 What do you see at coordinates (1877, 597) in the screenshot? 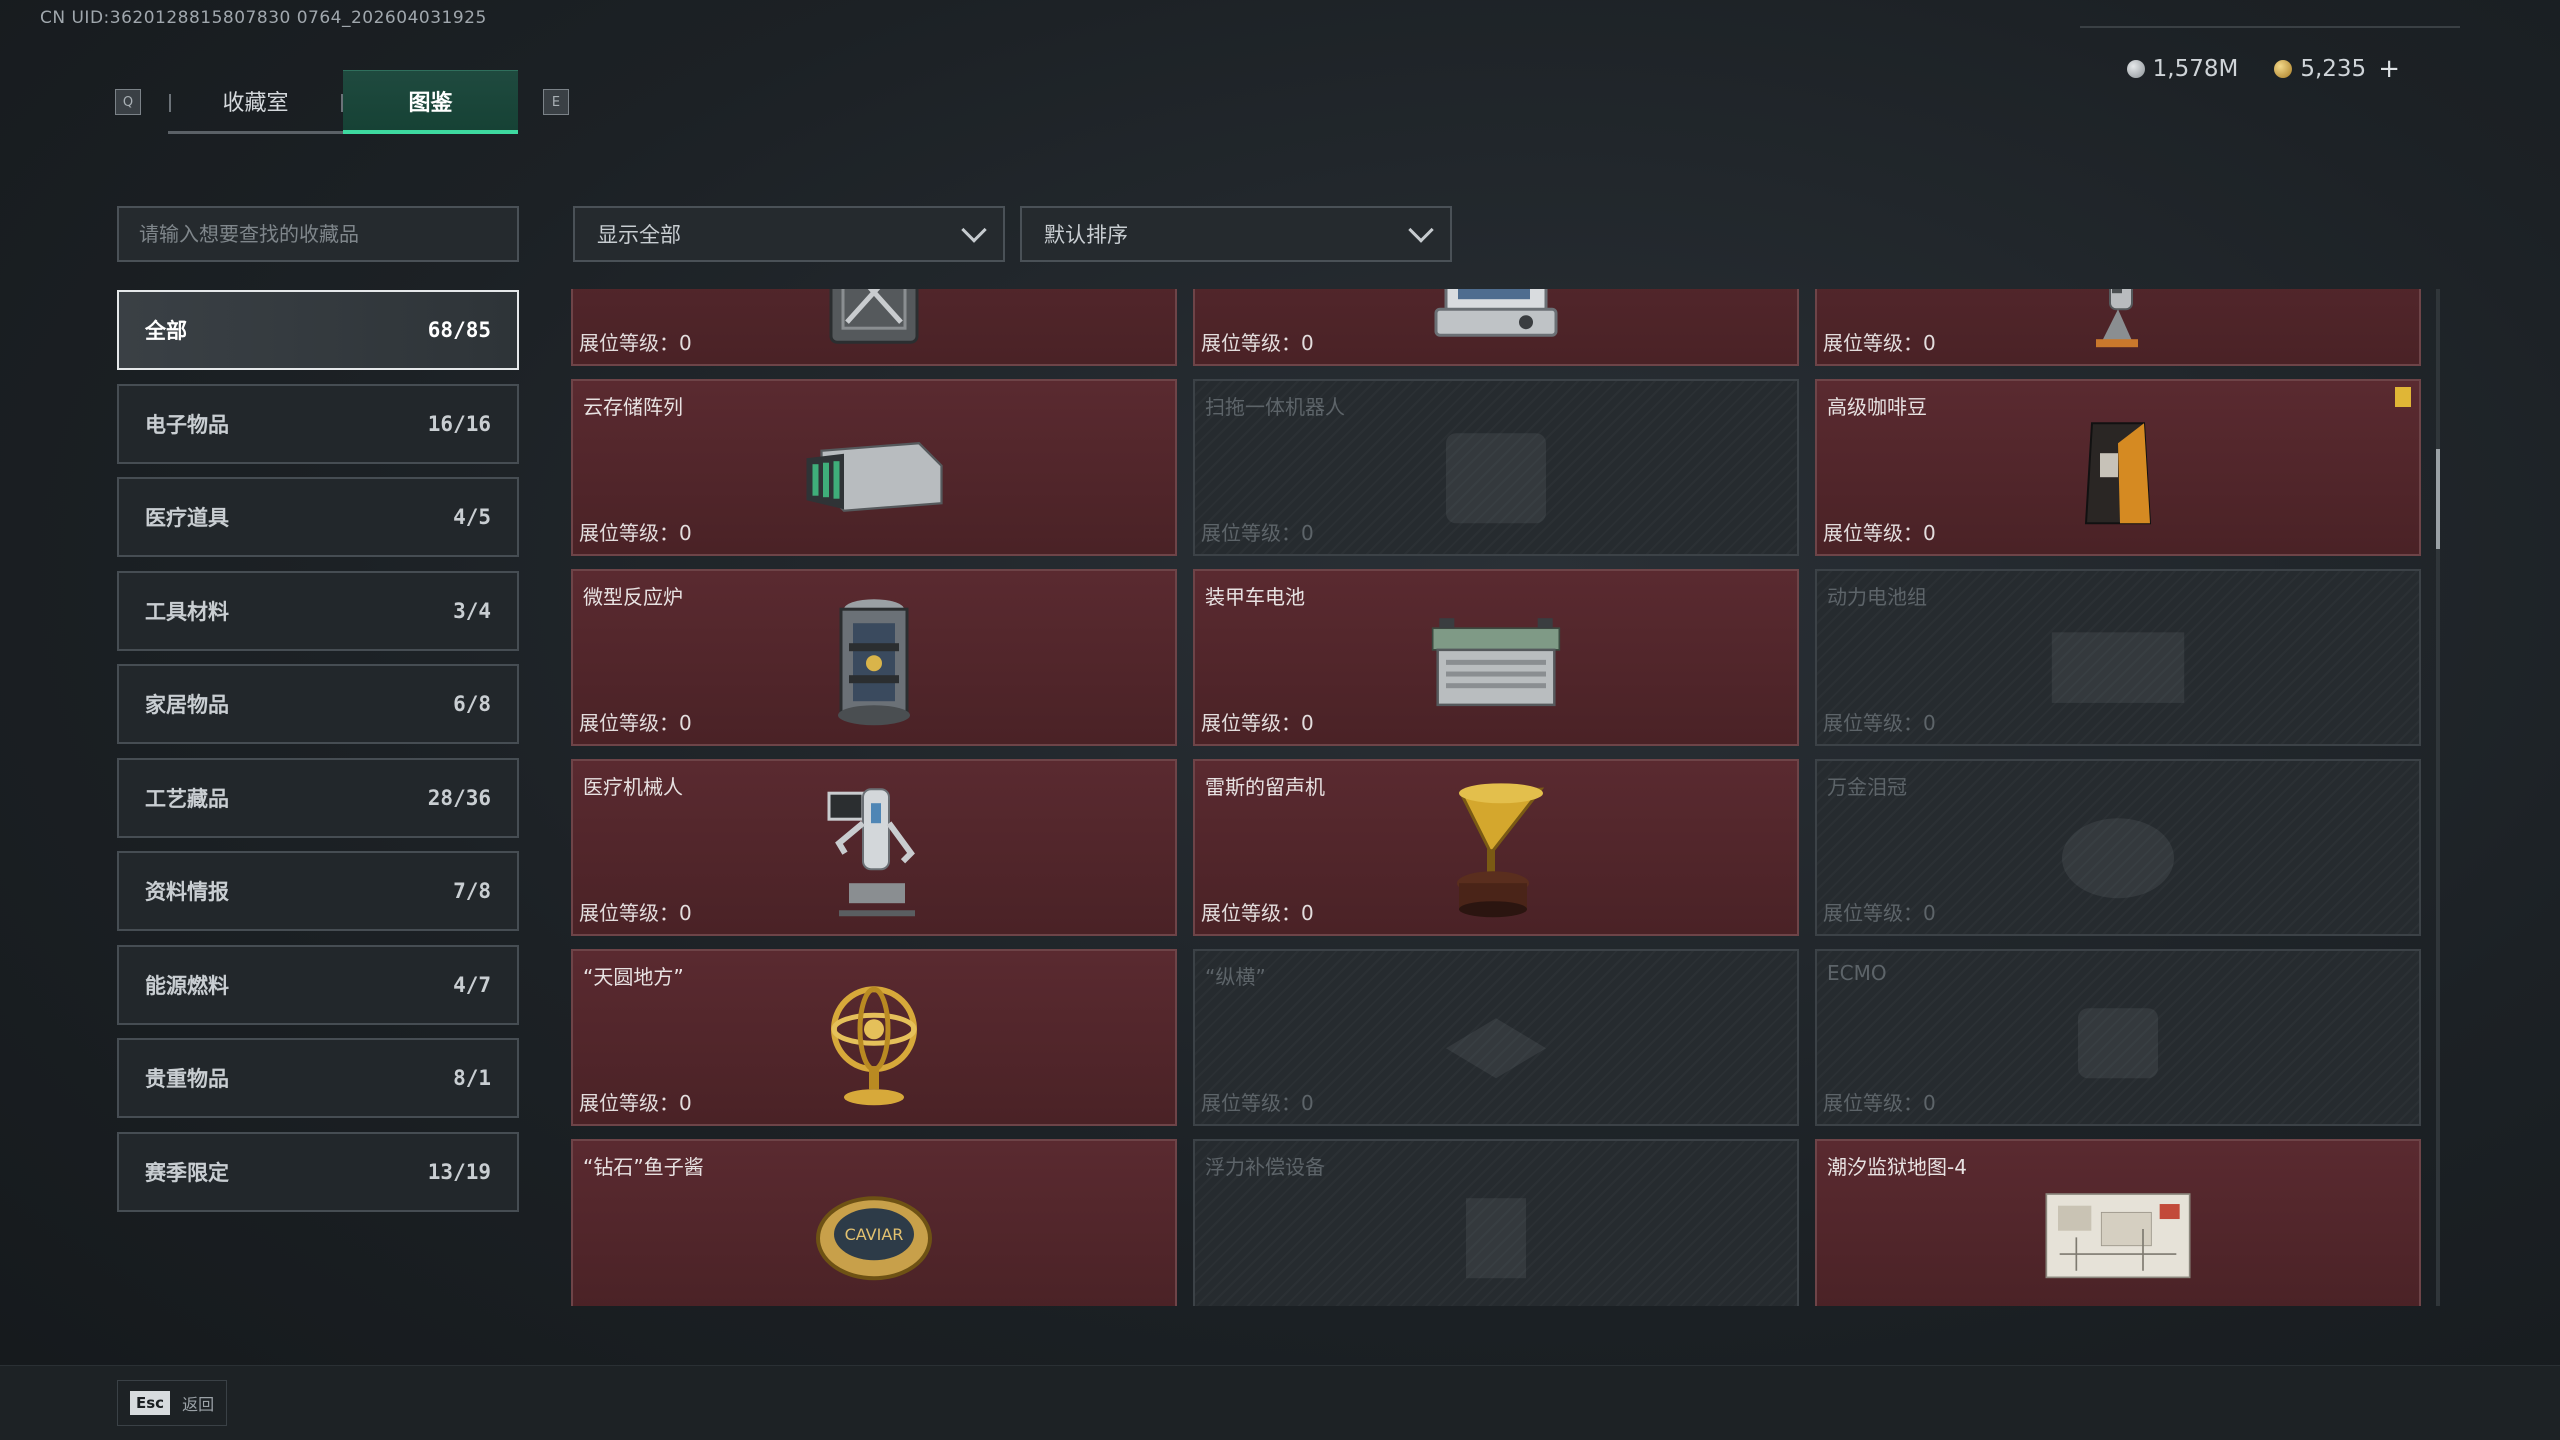
I see `item-name: 动力电池组` at bounding box center [1877, 597].